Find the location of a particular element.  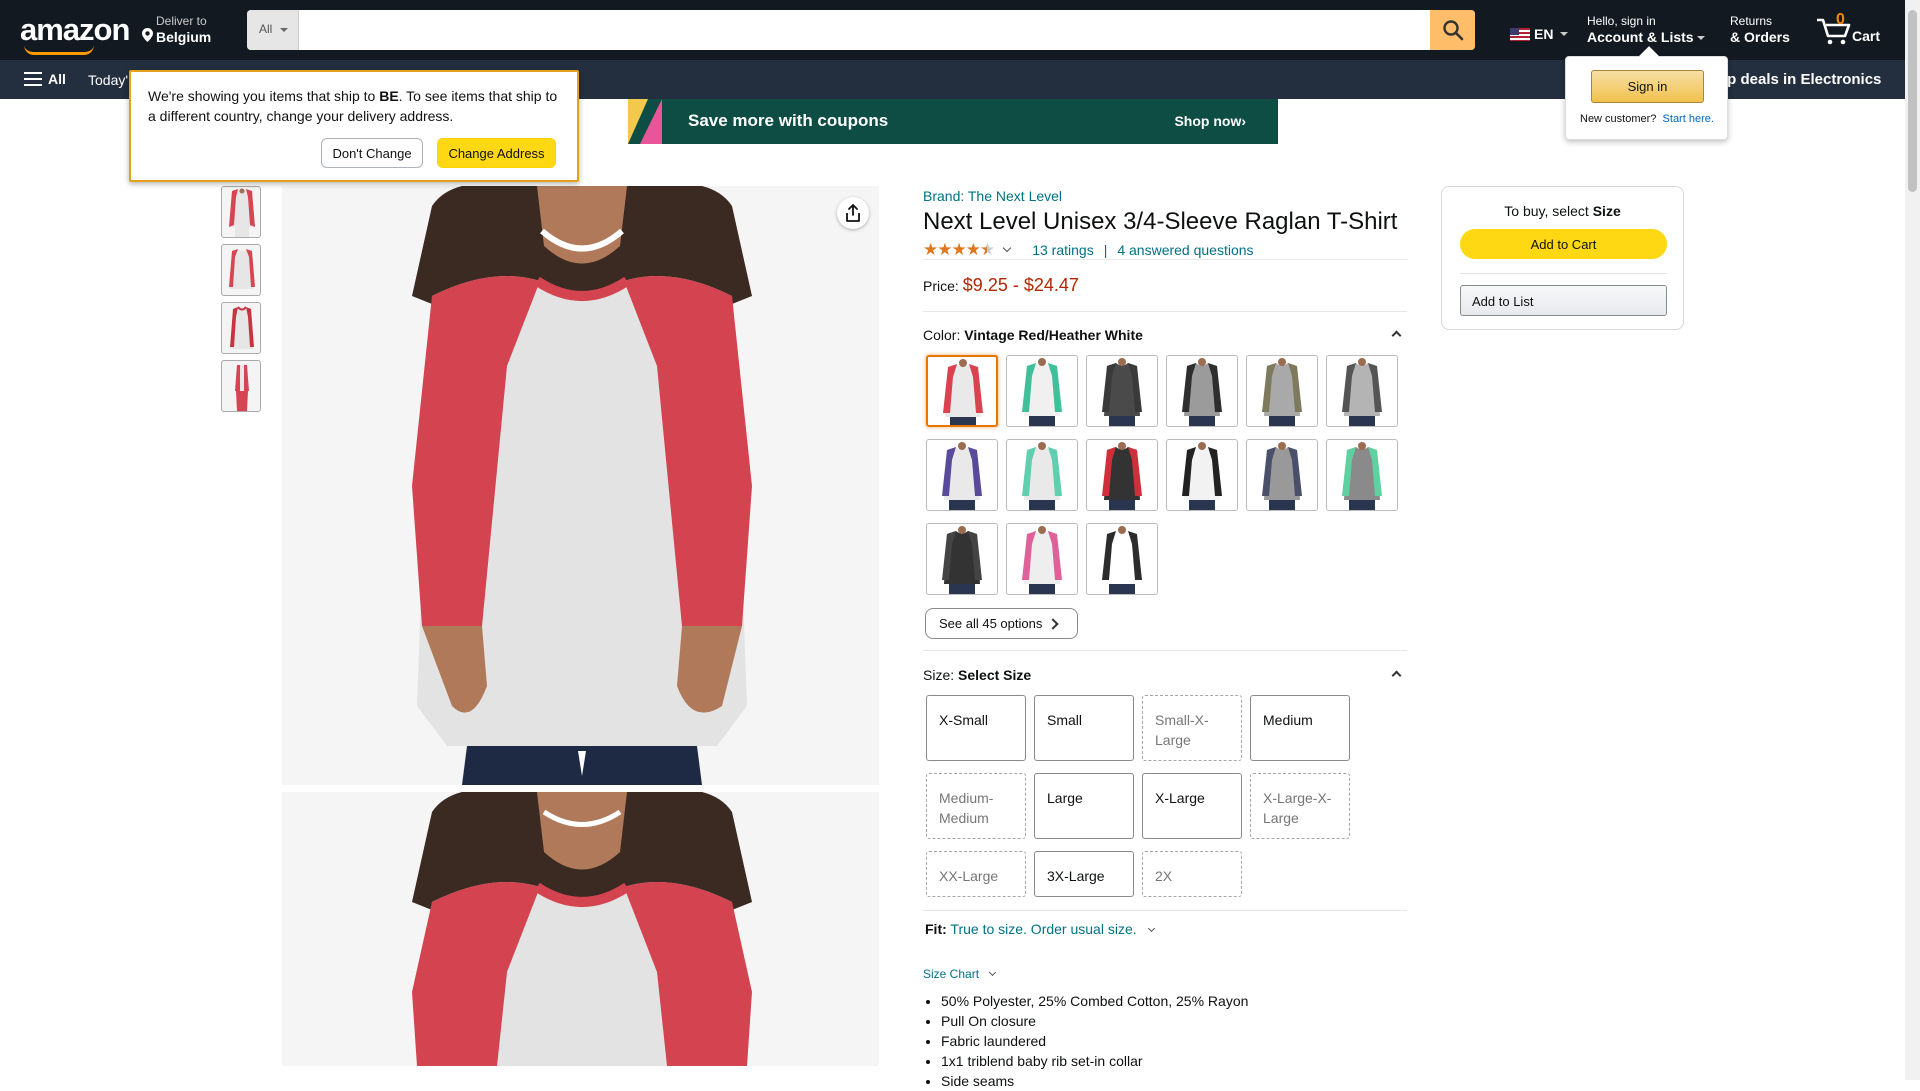

search-input is located at coordinates (862, 30).